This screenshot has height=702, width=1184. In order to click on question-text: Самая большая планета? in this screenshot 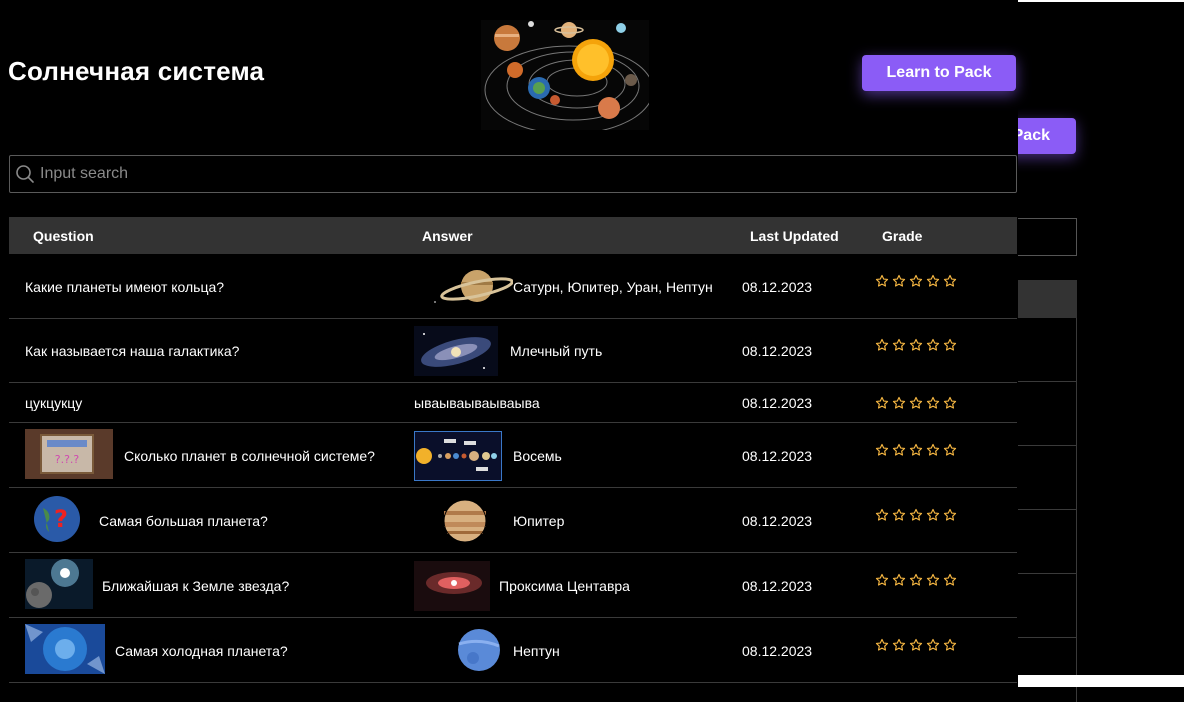, I will do `click(183, 520)`.